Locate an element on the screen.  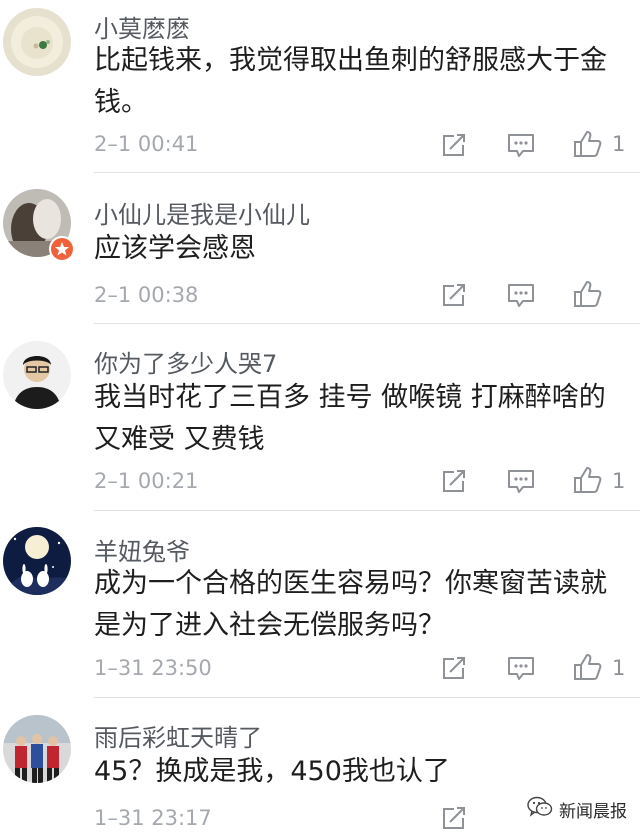
timestamp: 2–1 00:41 is located at coordinates (146, 144).